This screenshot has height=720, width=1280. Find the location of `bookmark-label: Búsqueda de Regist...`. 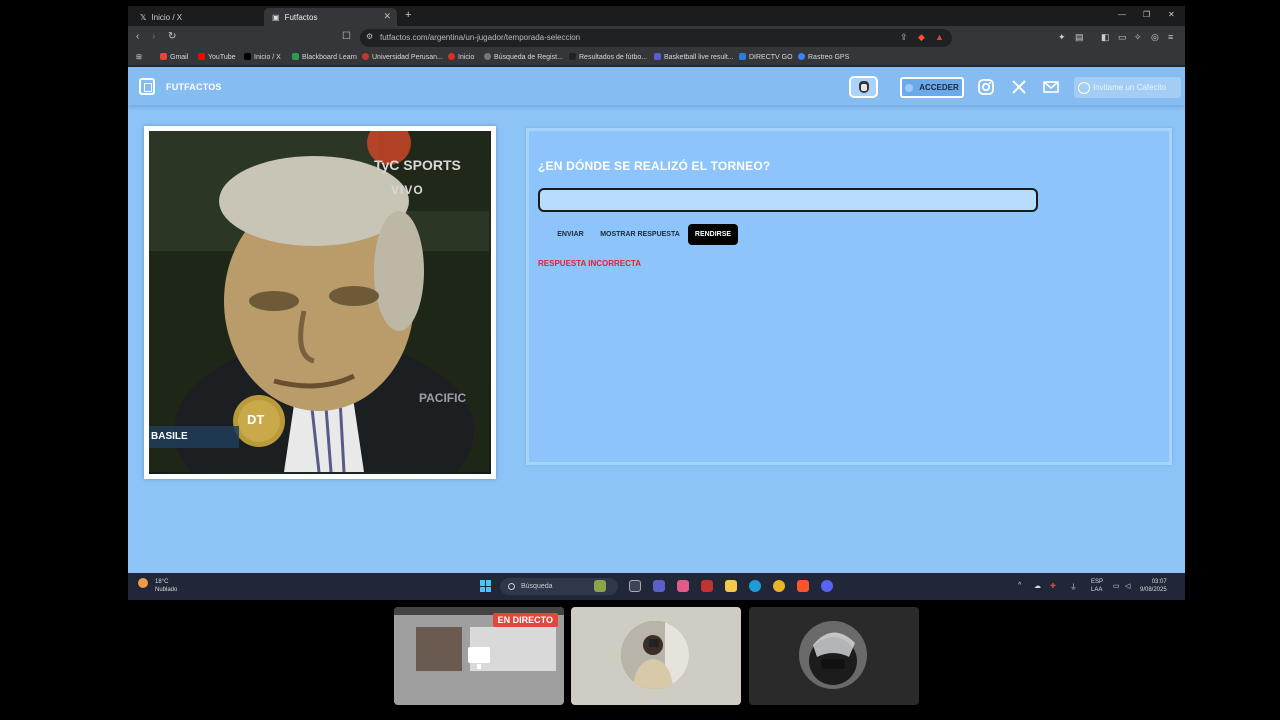

bookmark-label: Búsqueda de Regist... is located at coordinates (528, 57).